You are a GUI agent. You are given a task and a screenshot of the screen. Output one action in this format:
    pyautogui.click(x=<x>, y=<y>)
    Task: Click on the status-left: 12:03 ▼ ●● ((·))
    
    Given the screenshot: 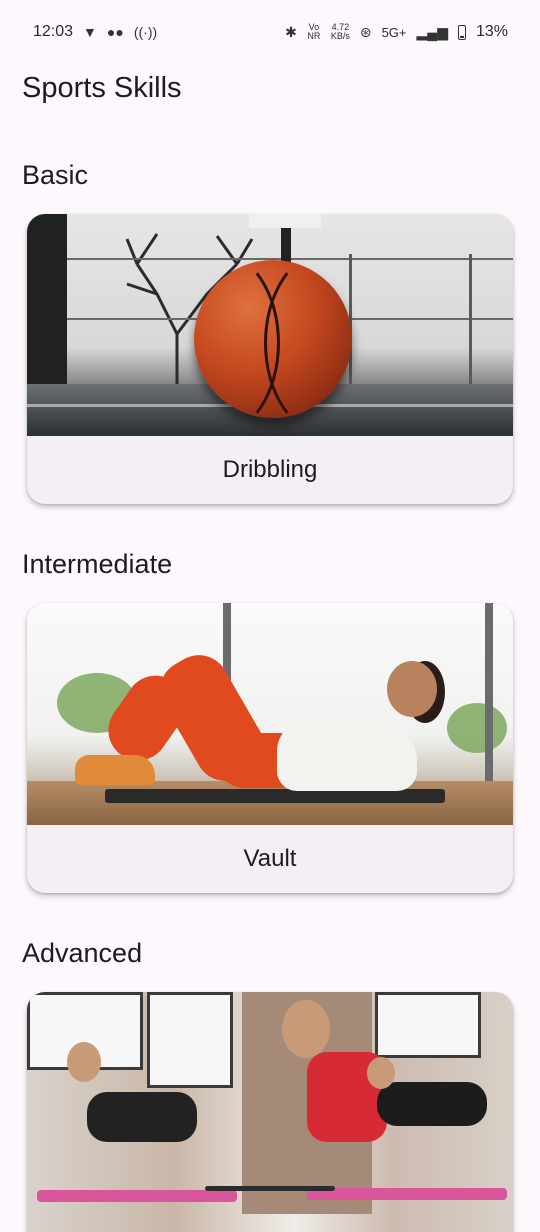 What is the action you would take?
    pyautogui.click(x=95, y=32)
    